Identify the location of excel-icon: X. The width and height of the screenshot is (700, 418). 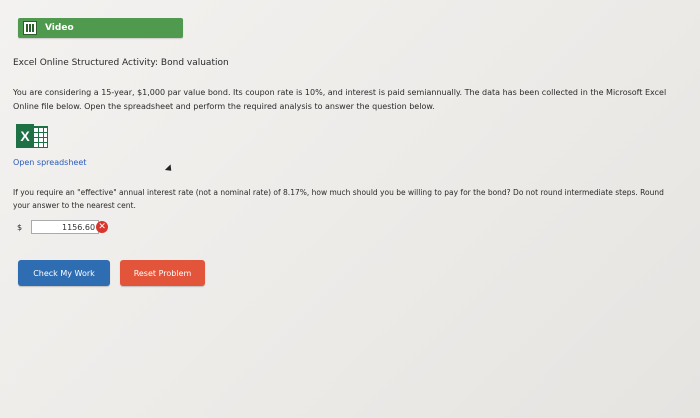
(32, 136).